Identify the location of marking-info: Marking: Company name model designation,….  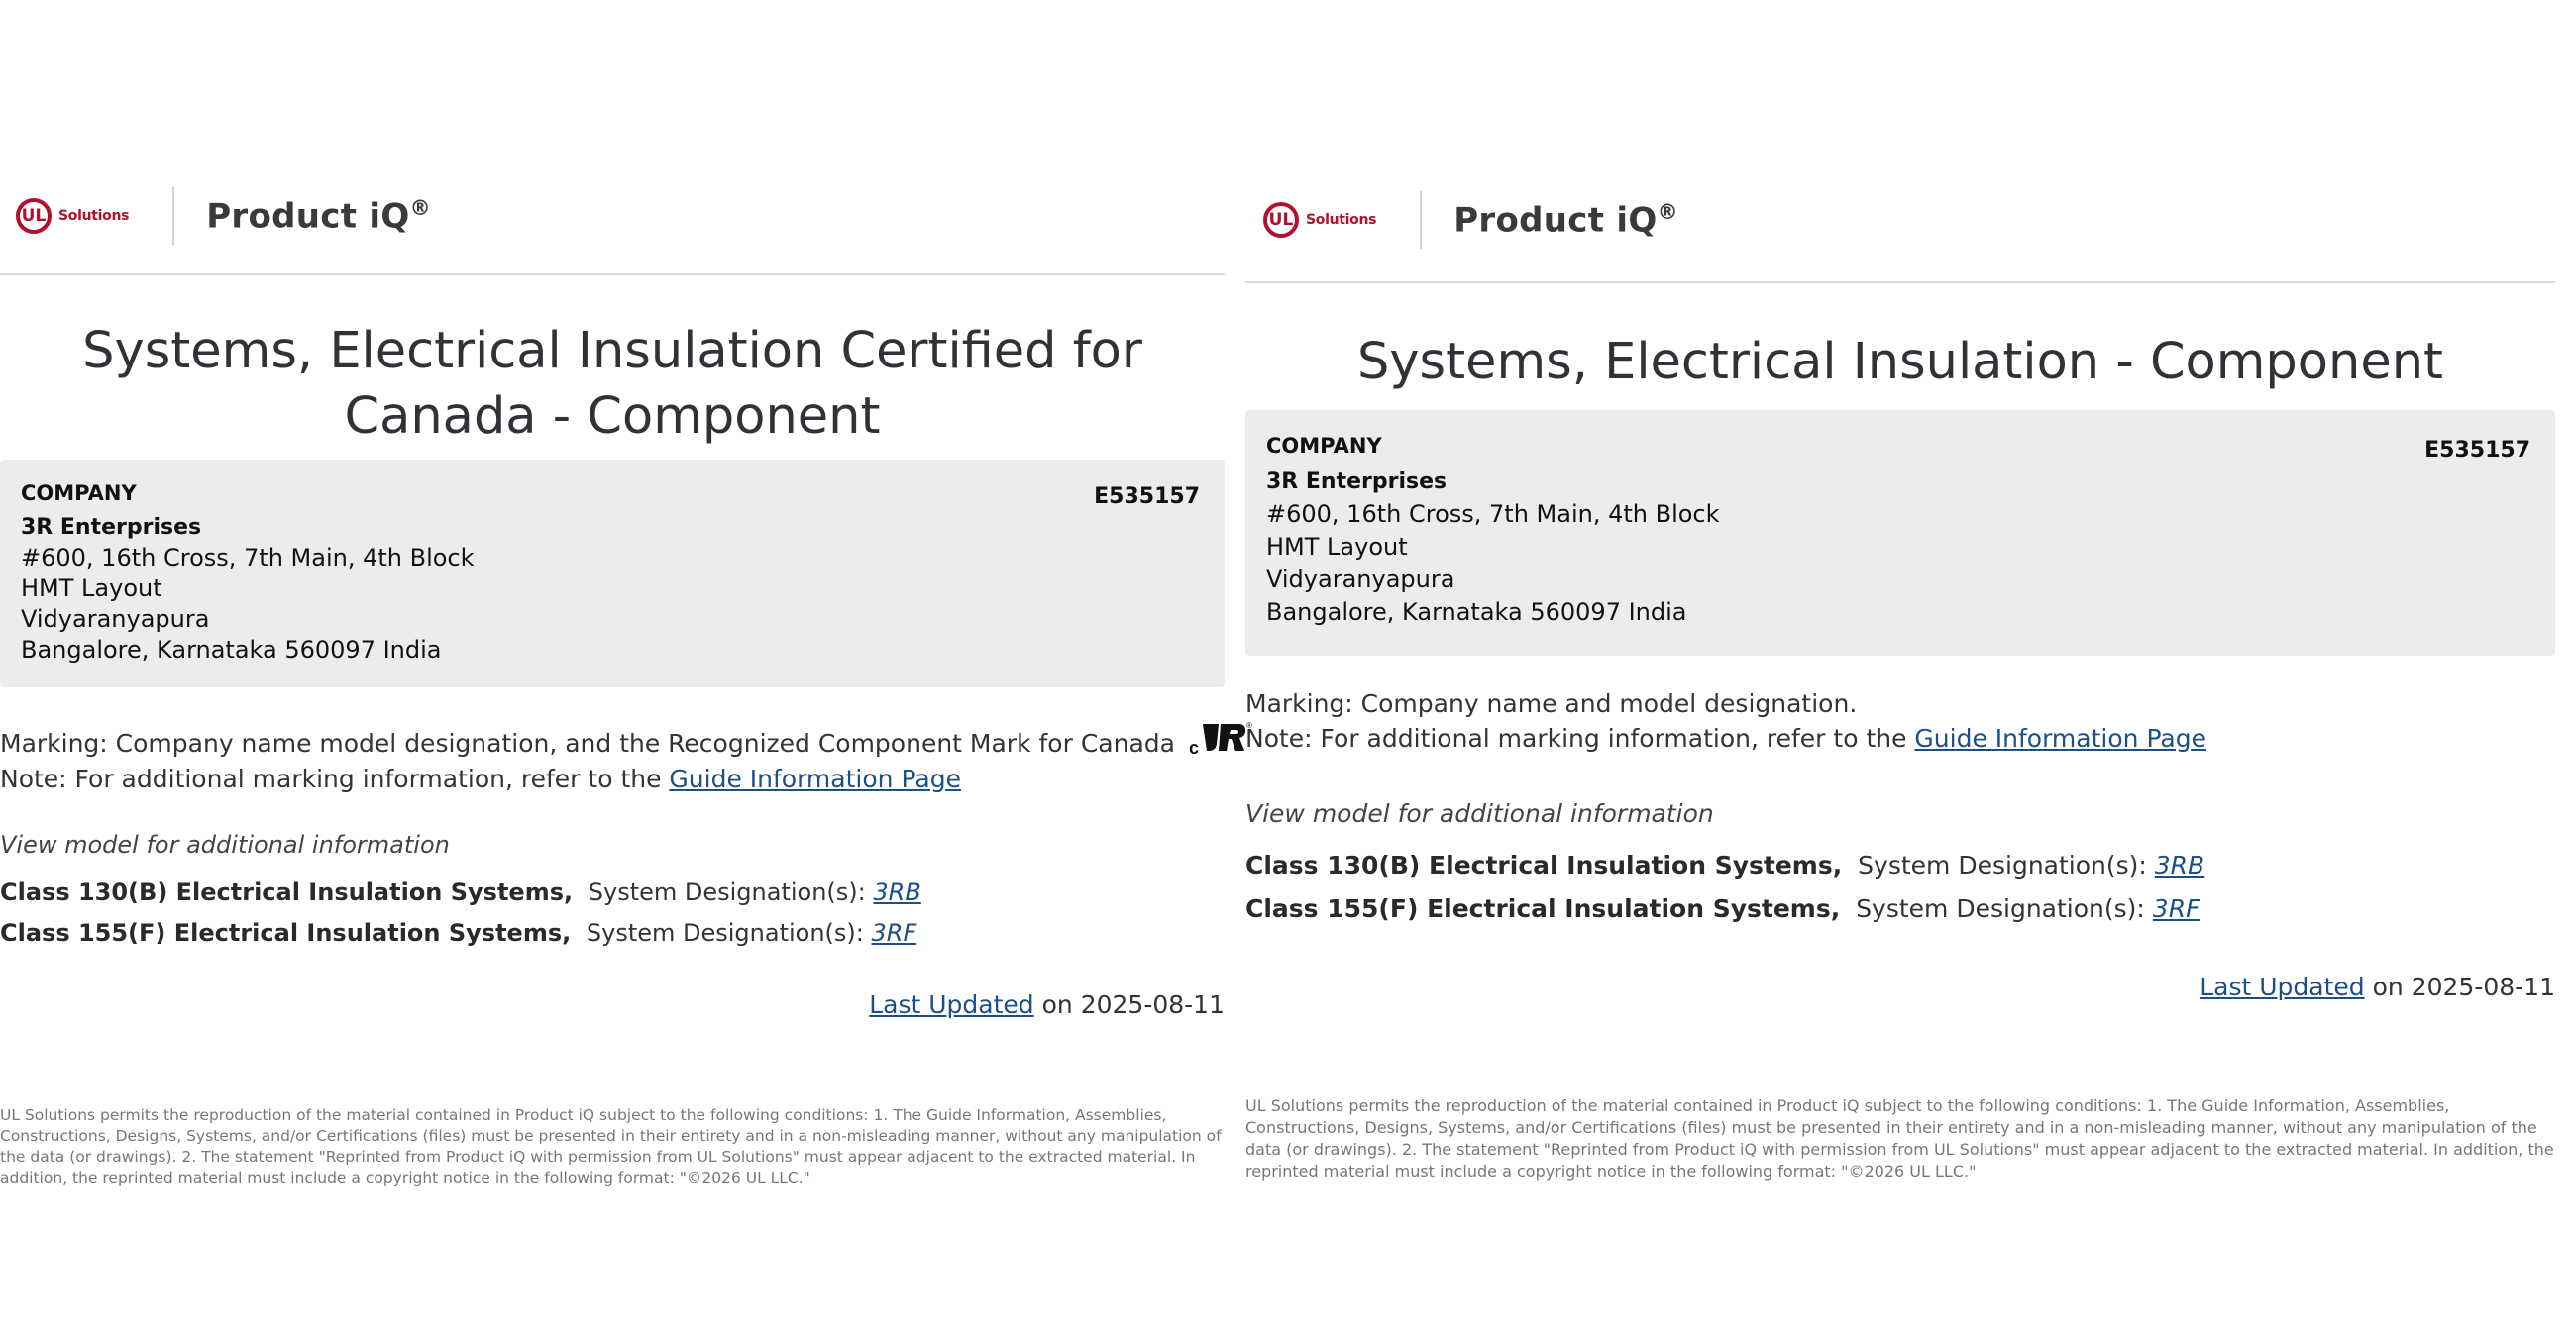
(626, 757).